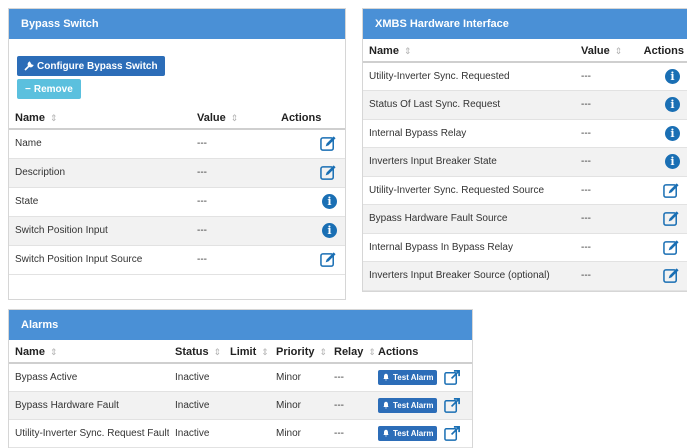  What do you see at coordinates (28, 89) in the screenshot?
I see `minus-icon: −` at bounding box center [28, 89].